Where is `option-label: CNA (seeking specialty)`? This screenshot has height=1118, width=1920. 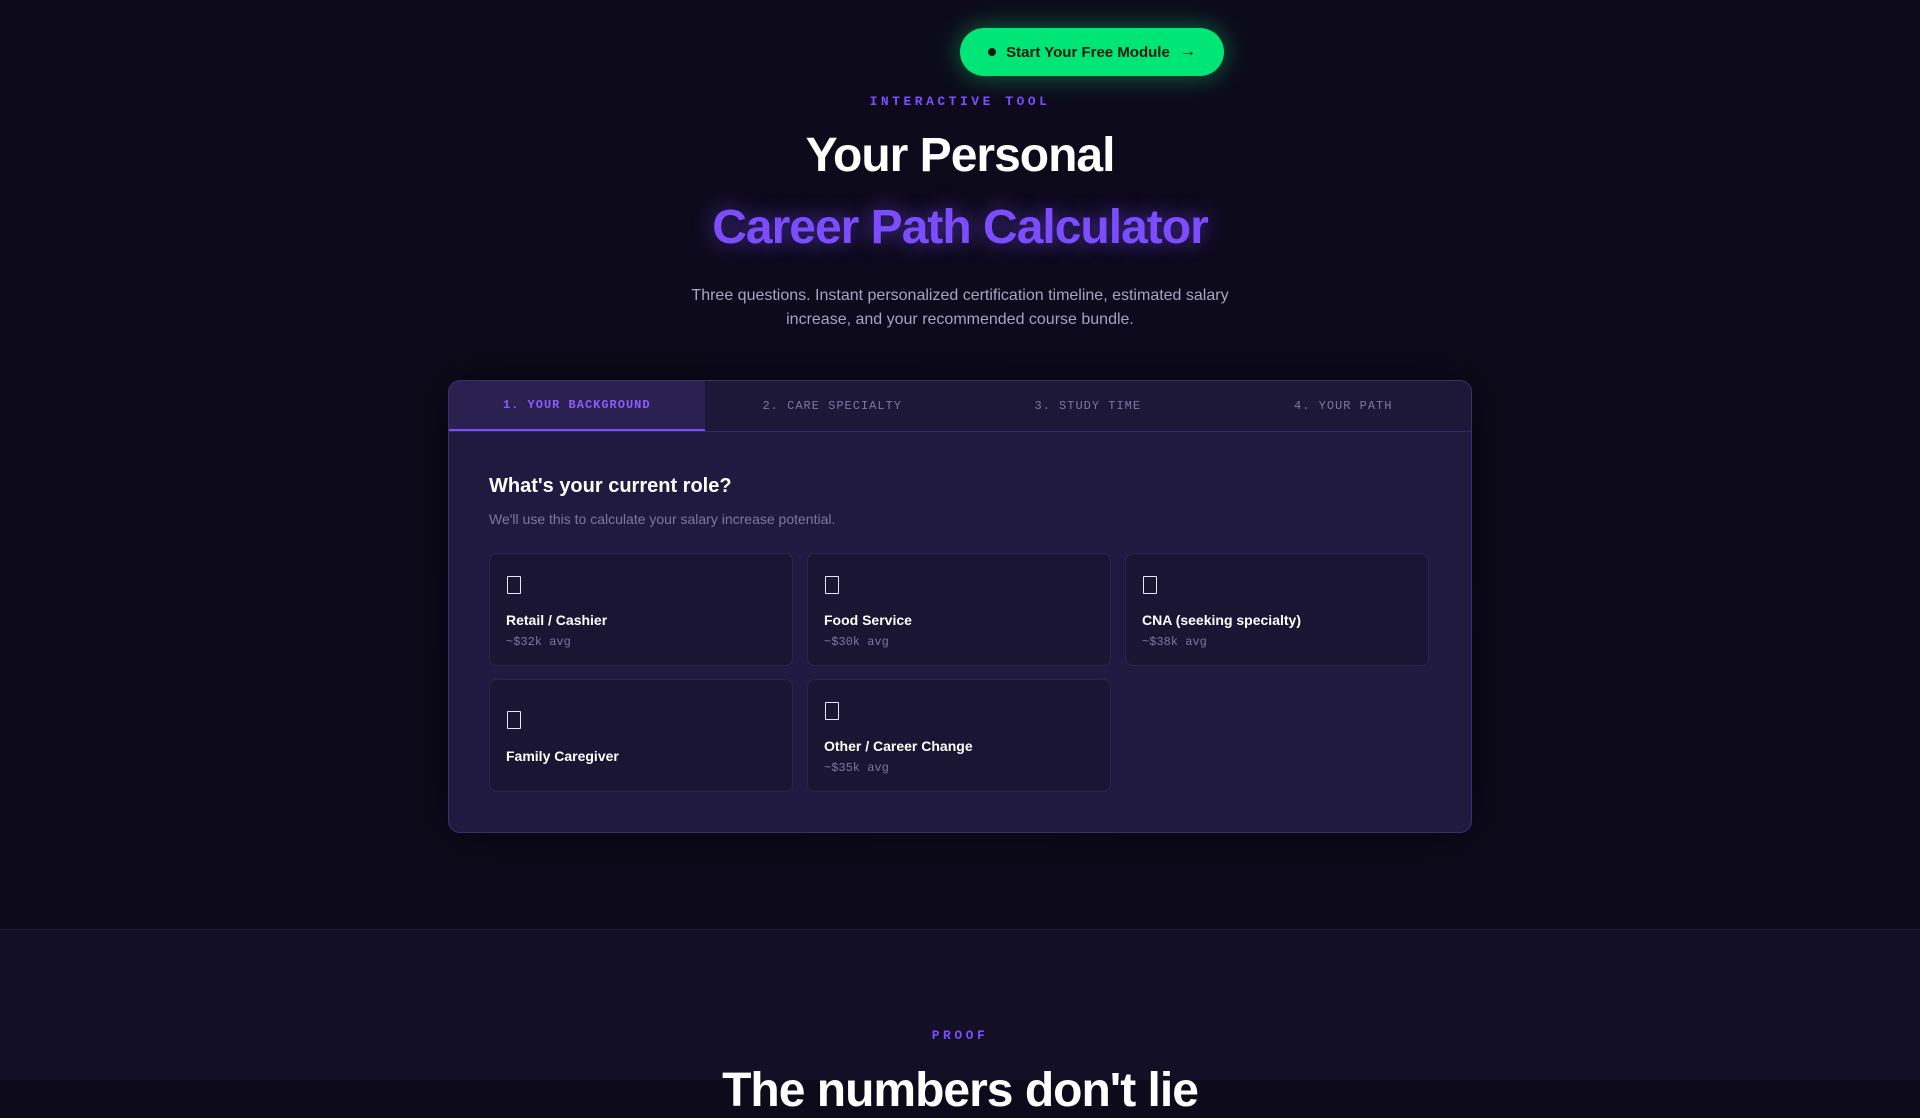
option-label: CNA (seeking specialty) is located at coordinates (1221, 620).